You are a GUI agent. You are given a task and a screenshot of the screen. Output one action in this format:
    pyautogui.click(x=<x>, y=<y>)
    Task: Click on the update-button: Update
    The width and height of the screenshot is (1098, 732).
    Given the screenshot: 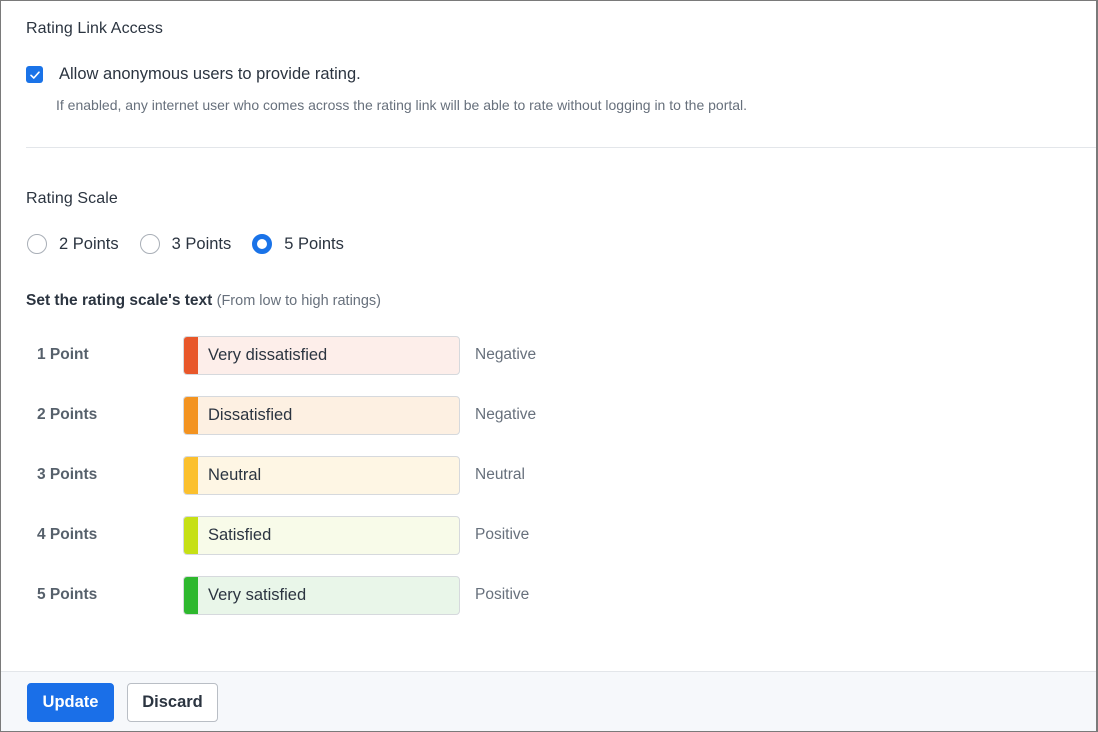 What is the action you would take?
    pyautogui.click(x=70, y=702)
    